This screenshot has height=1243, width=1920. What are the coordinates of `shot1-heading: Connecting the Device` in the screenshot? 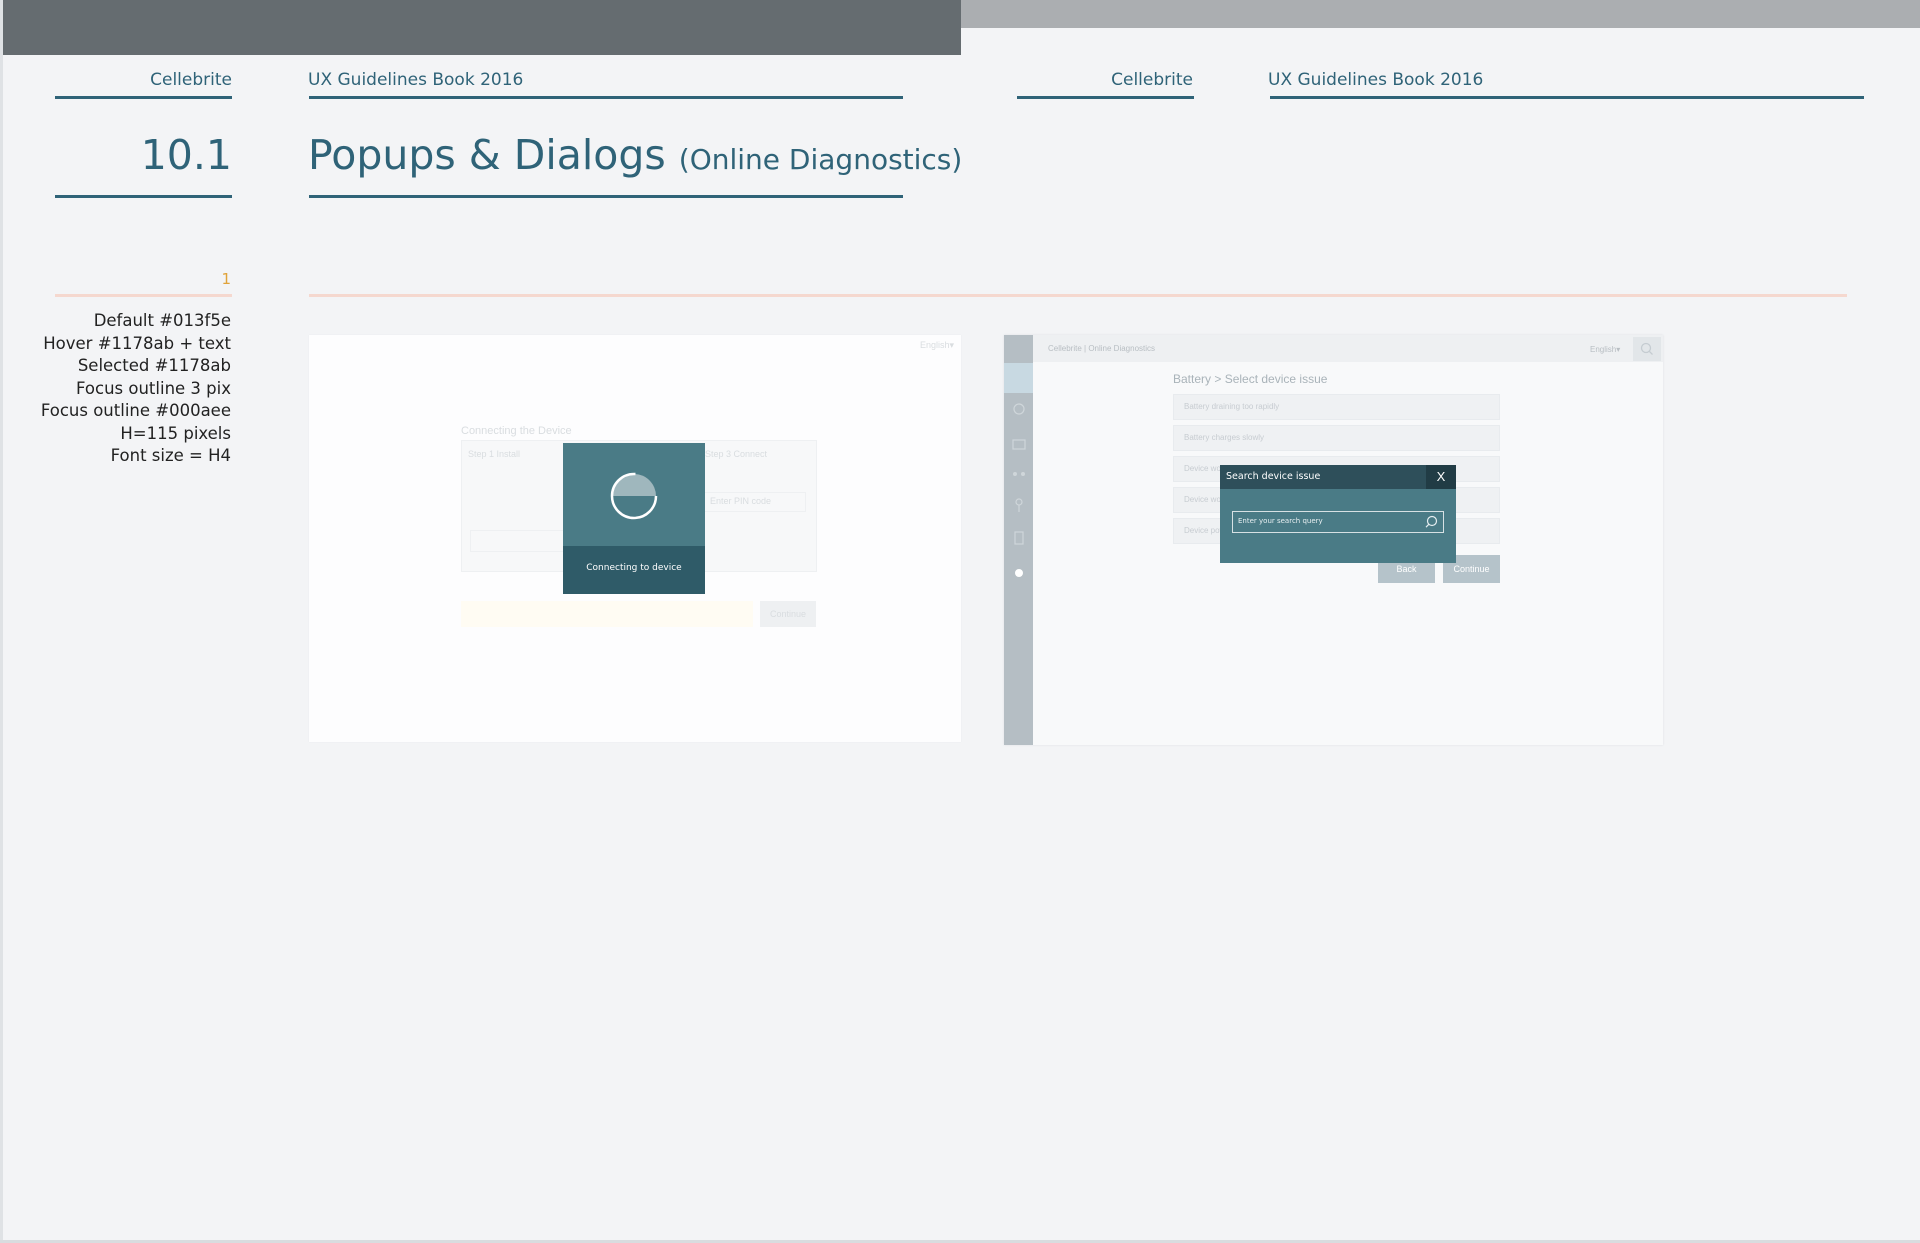 It's located at (516, 431).